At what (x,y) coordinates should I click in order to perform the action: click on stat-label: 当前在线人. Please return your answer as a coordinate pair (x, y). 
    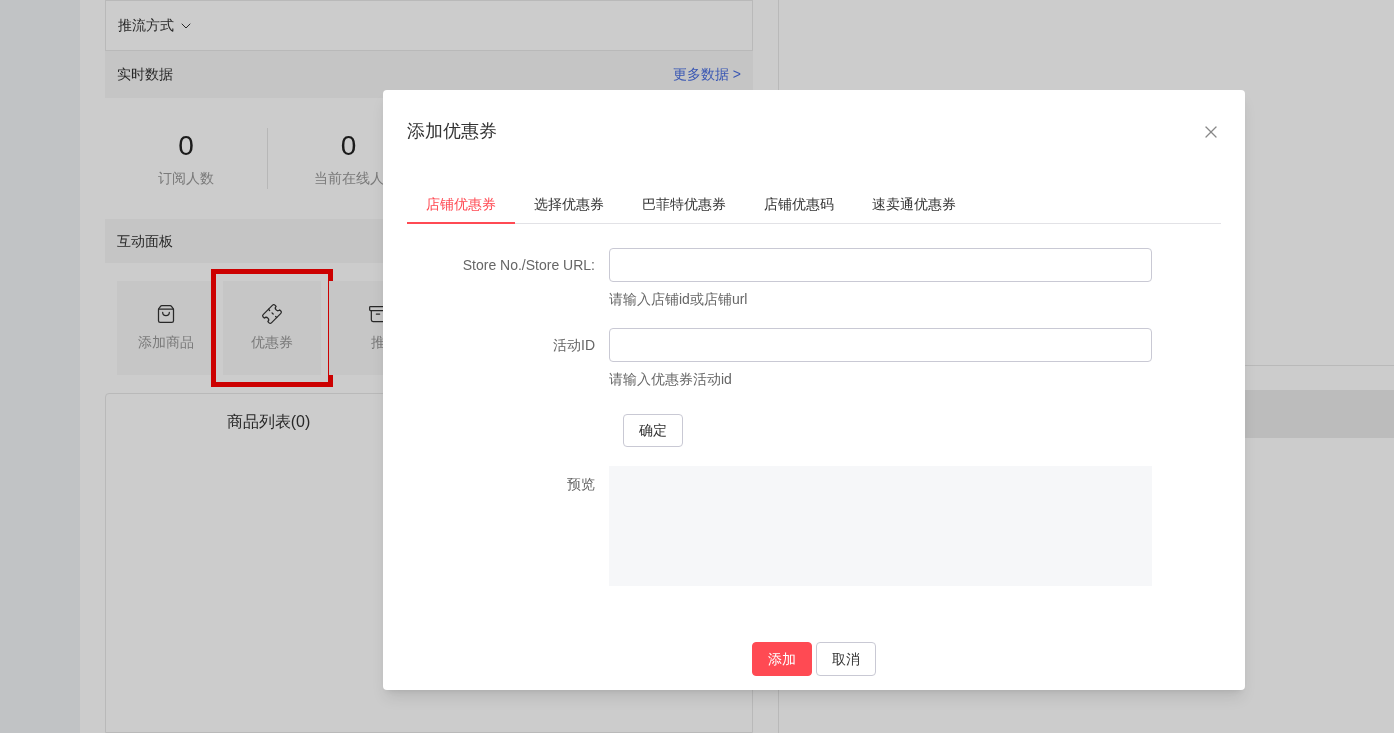
    Looking at the image, I should click on (348, 178).